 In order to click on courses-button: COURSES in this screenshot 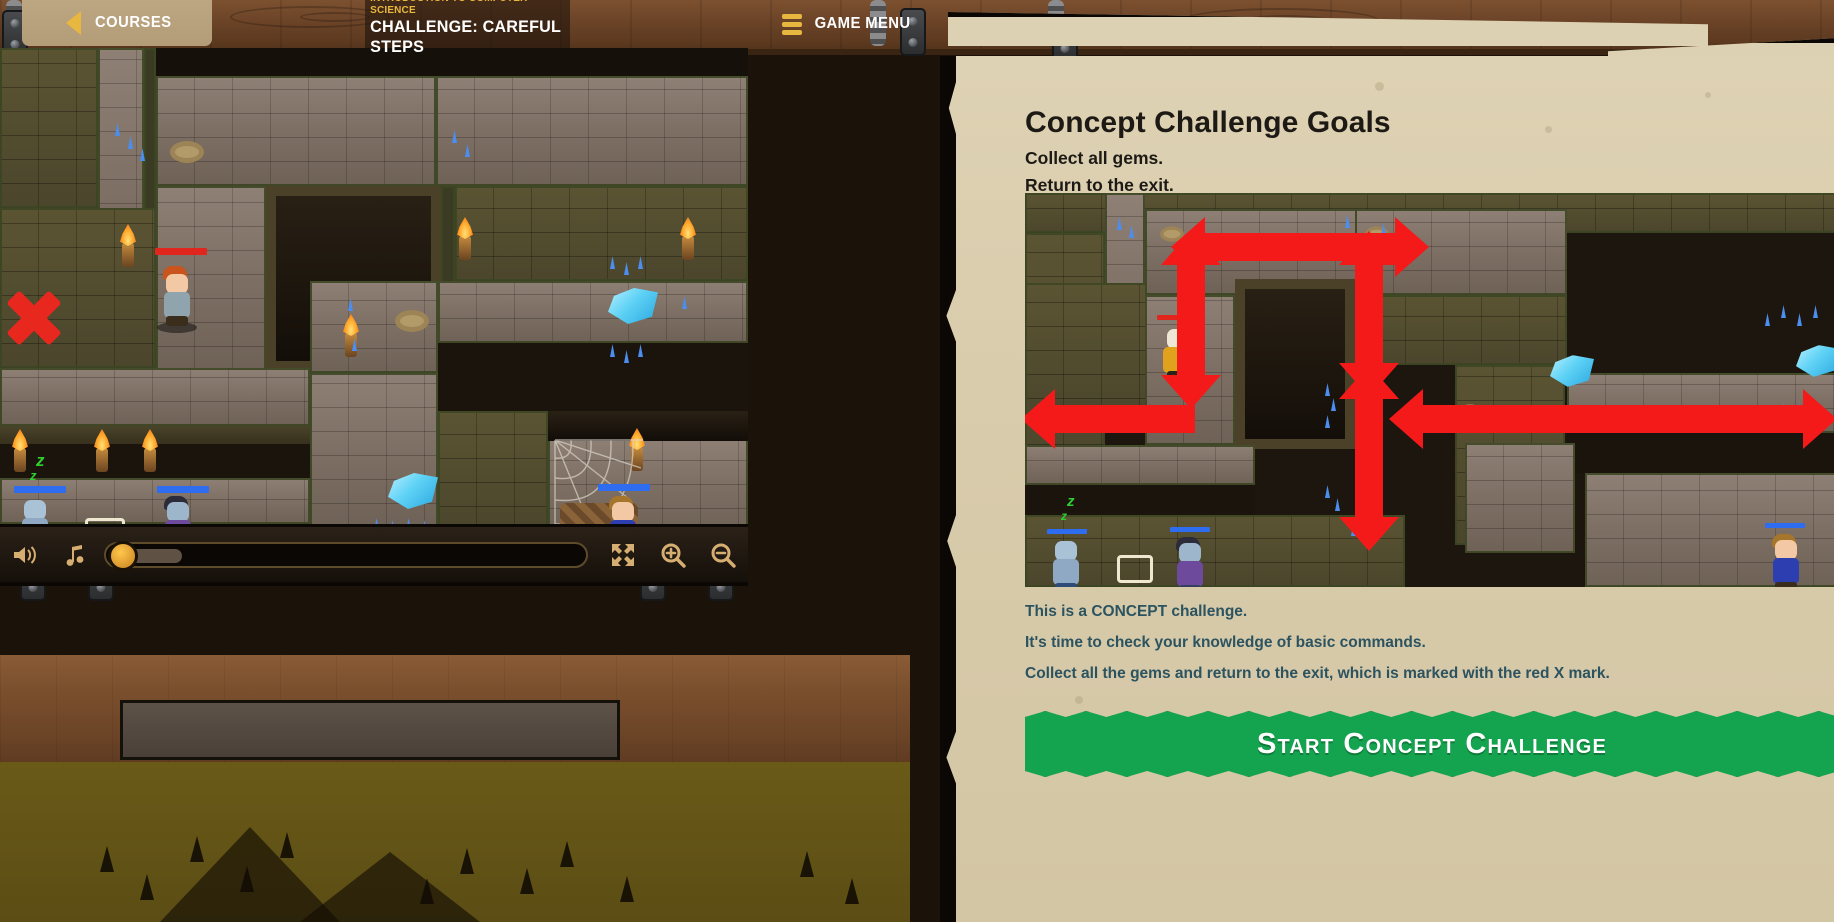, I will do `click(117, 23)`.